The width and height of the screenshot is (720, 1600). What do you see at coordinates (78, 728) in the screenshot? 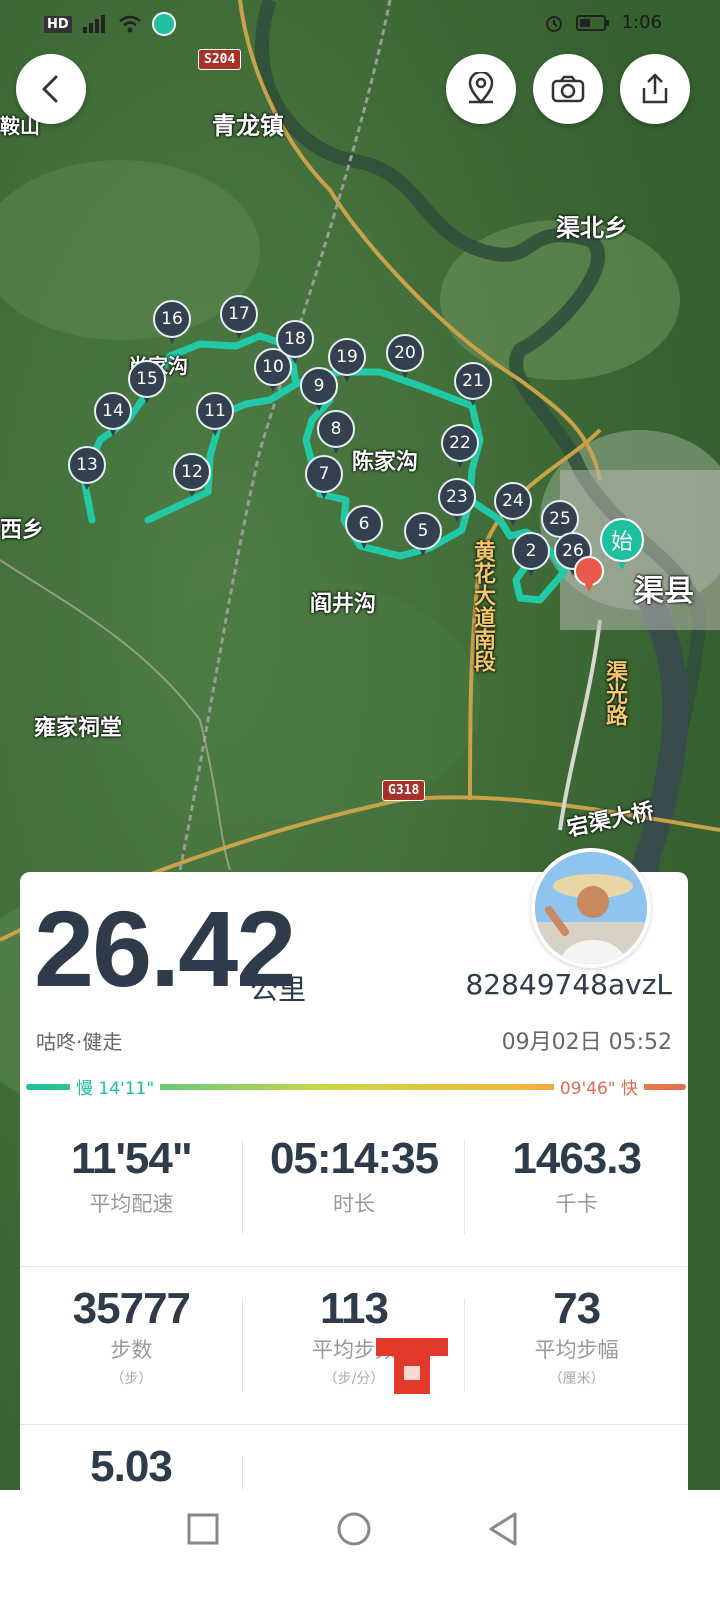
I see `map-label-yongjiacitang: 雍家祠堂` at bounding box center [78, 728].